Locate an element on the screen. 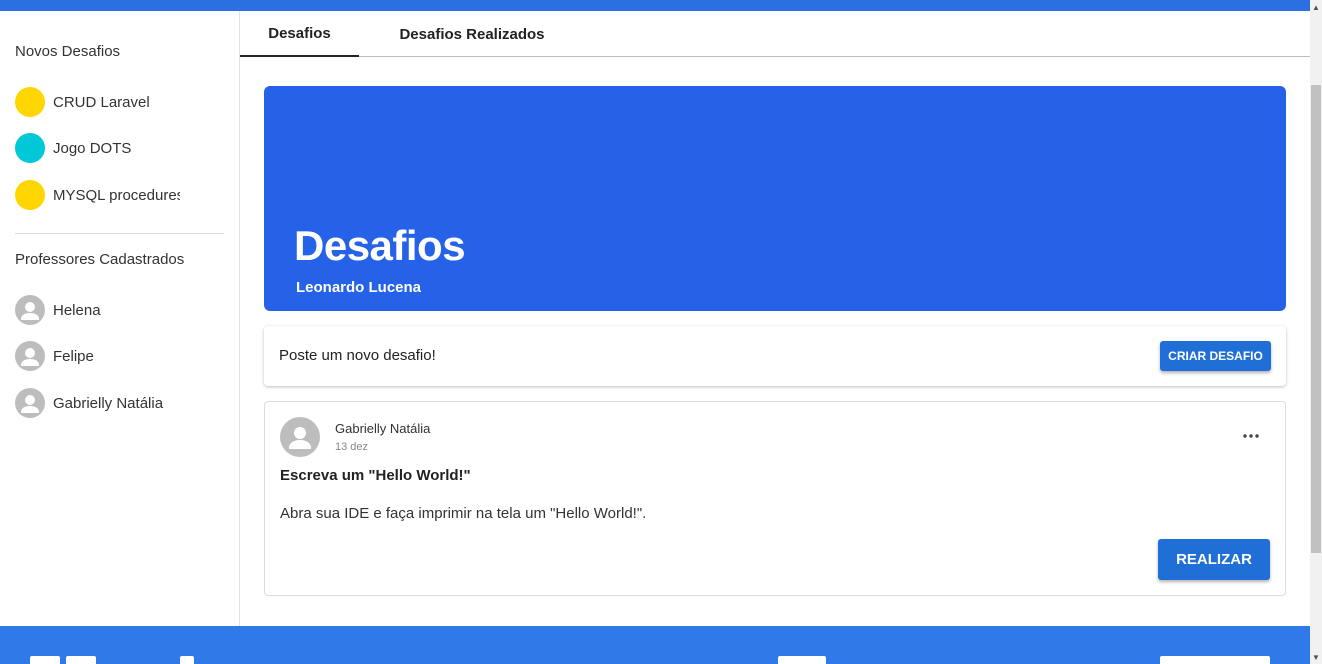  sidebar-challenge-label: MYSQL procedures is located at coordinates (116, 195).